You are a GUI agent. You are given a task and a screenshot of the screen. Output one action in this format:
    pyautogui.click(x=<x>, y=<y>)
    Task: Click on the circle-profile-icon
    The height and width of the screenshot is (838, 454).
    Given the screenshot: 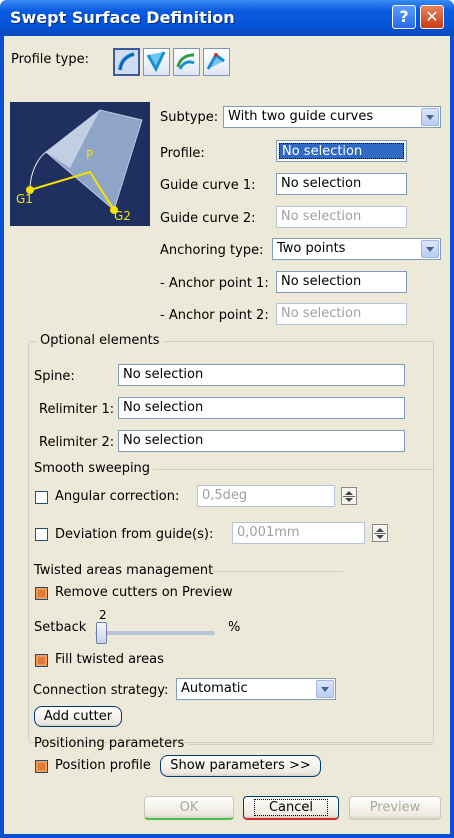 What is the action you would take?
    pyautogui.click(x=186, y=62)
    